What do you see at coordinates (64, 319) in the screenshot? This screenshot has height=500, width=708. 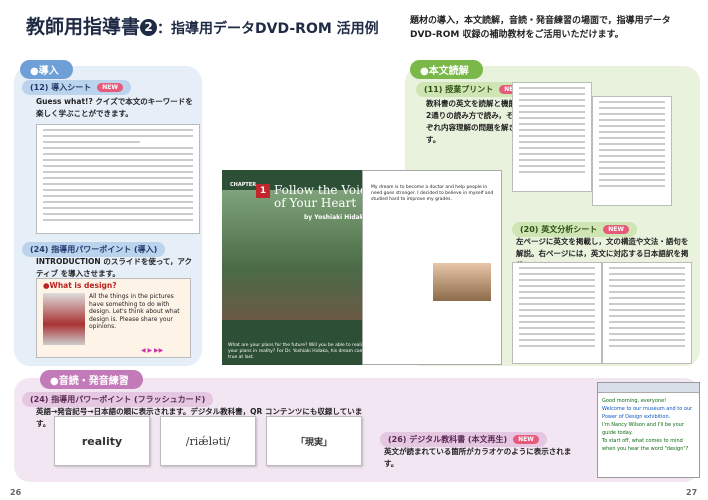 I see `slide-photo` at bounding box center [64, 319].